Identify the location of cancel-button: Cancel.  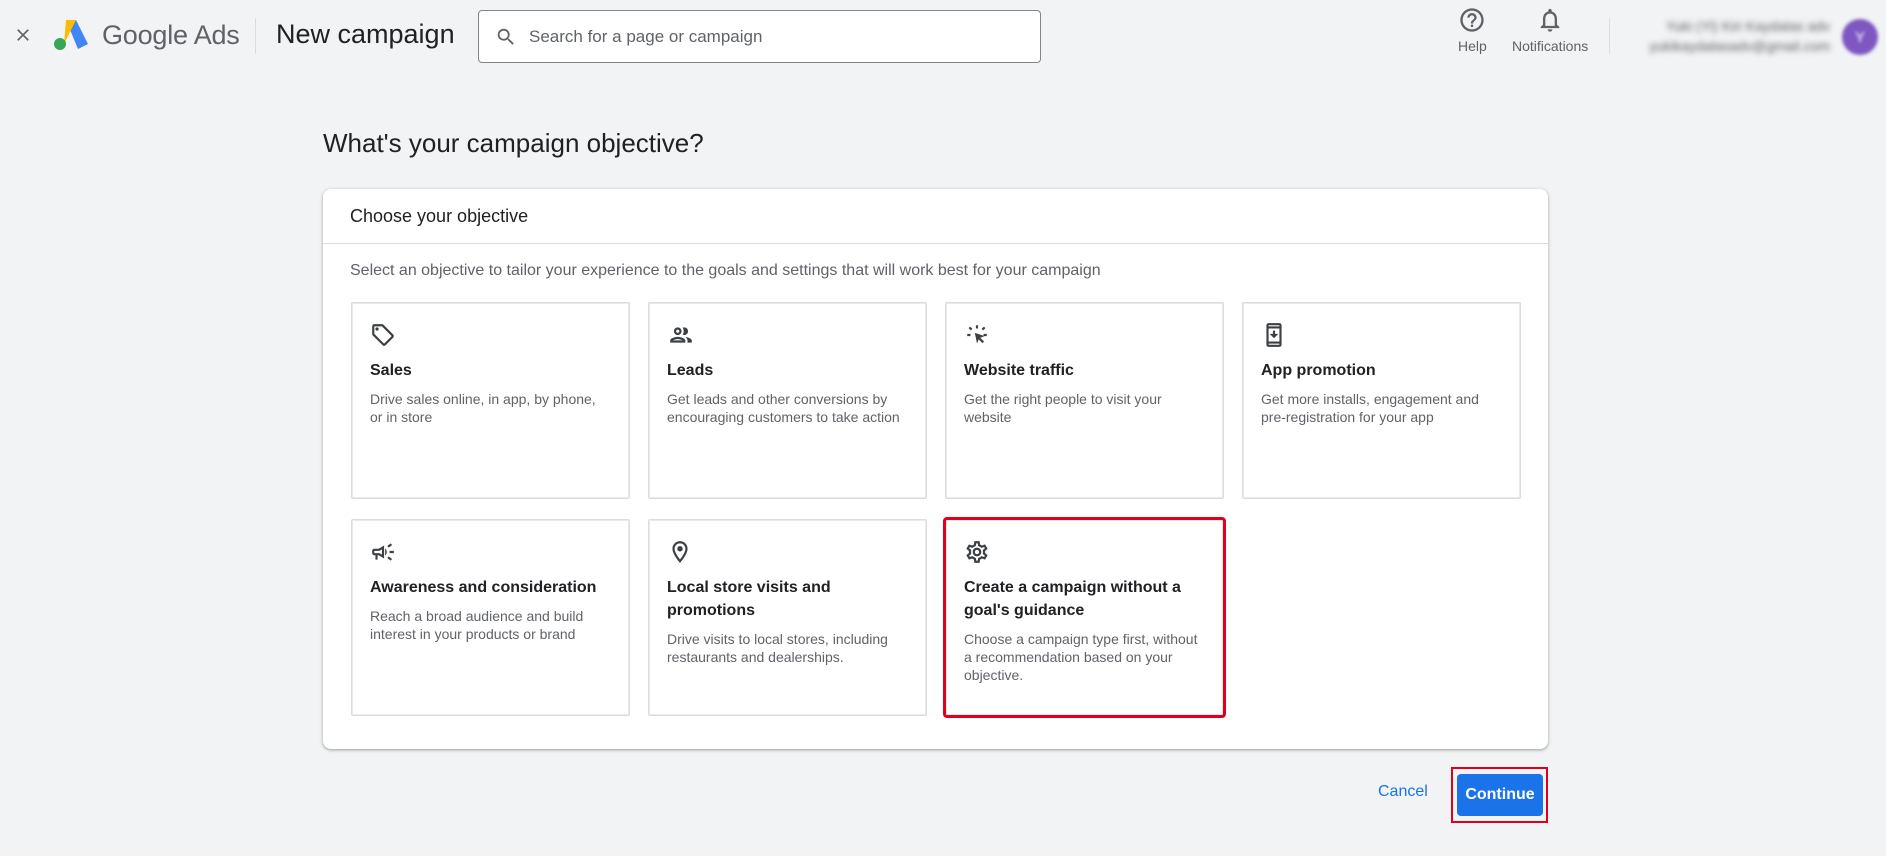
(1403, 792).